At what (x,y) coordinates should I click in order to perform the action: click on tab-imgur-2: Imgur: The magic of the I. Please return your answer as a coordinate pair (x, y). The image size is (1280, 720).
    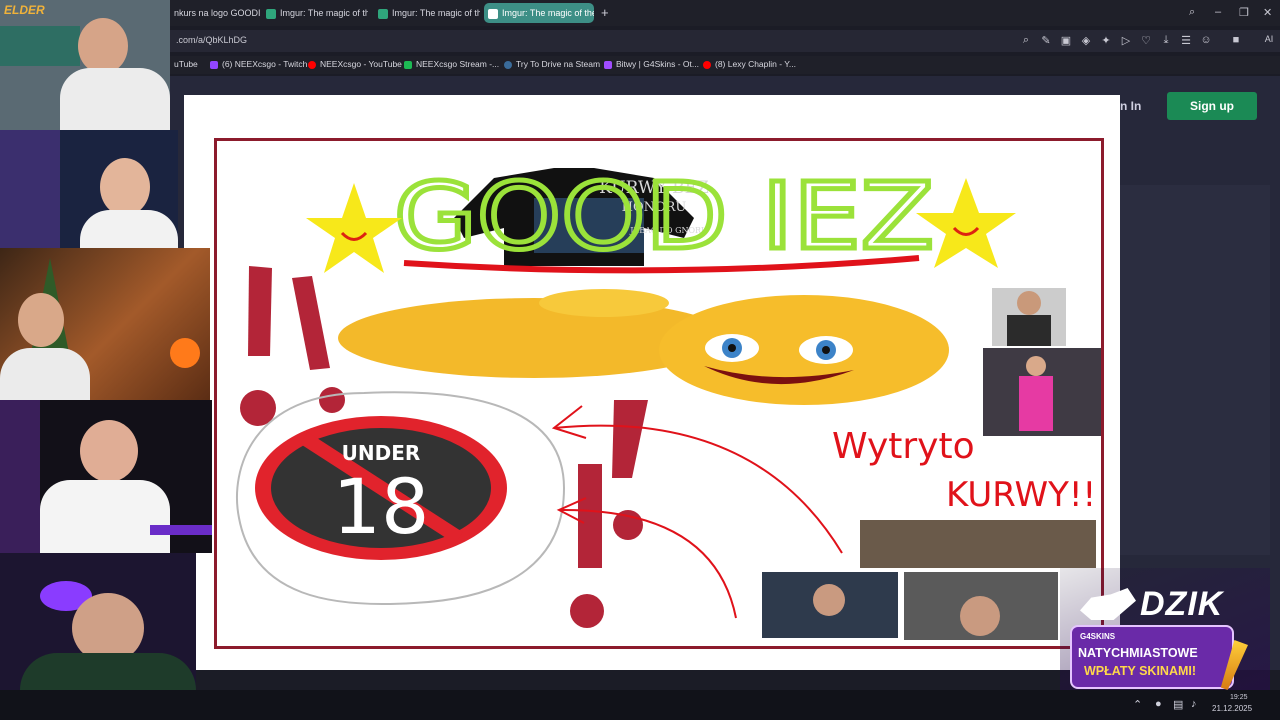
    Looking at the image, I should click on (427, 13).